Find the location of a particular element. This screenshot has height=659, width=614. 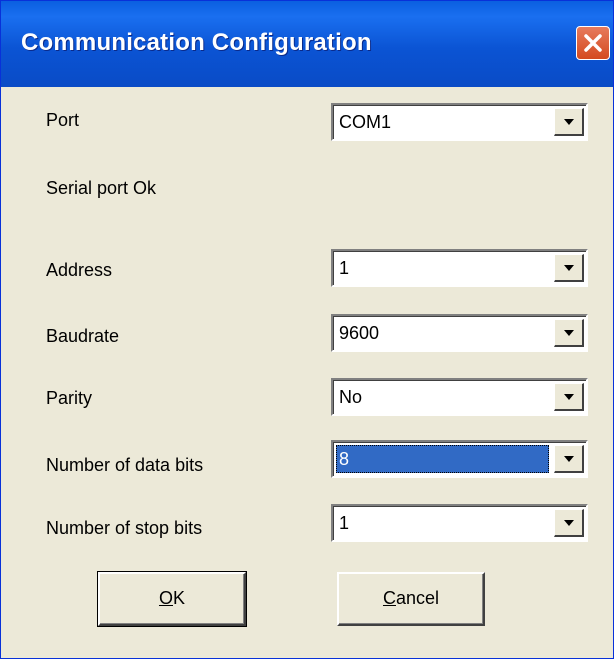

ok-button: OK is located at coordinates (172, 599).